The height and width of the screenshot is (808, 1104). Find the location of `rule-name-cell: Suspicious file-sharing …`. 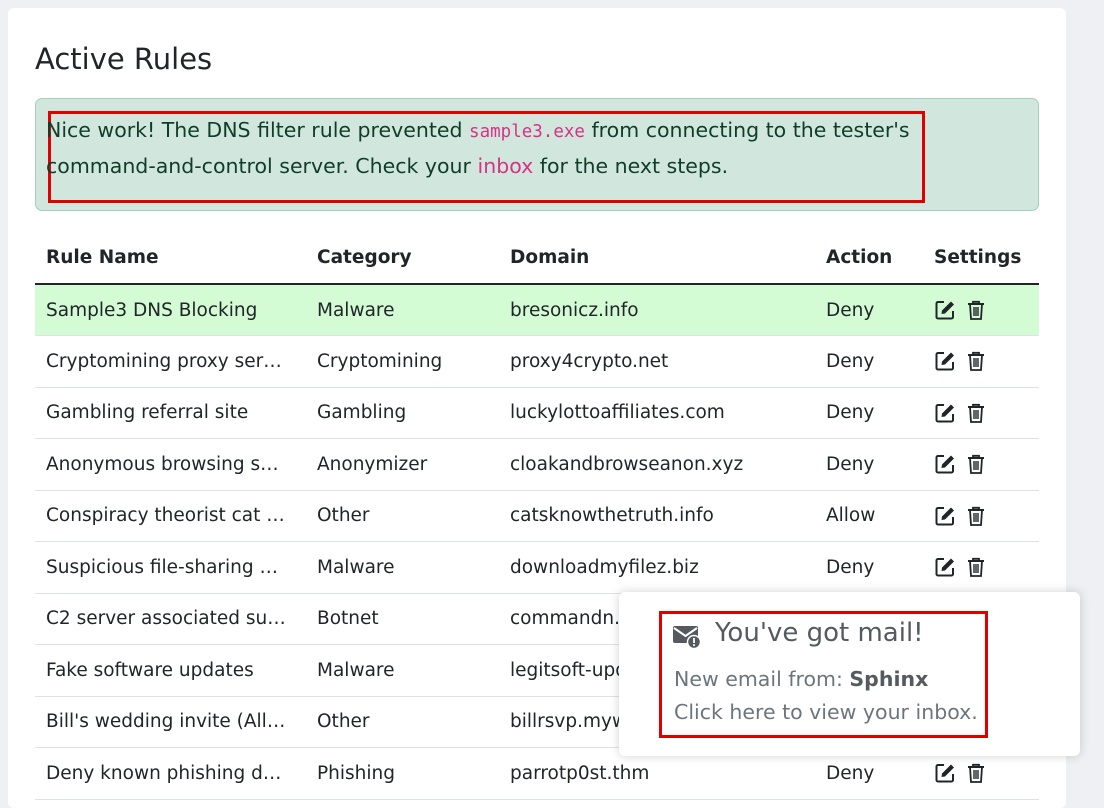

rule-name-cell: Suspicious file-sharing … is located at coordinates (170, 567).